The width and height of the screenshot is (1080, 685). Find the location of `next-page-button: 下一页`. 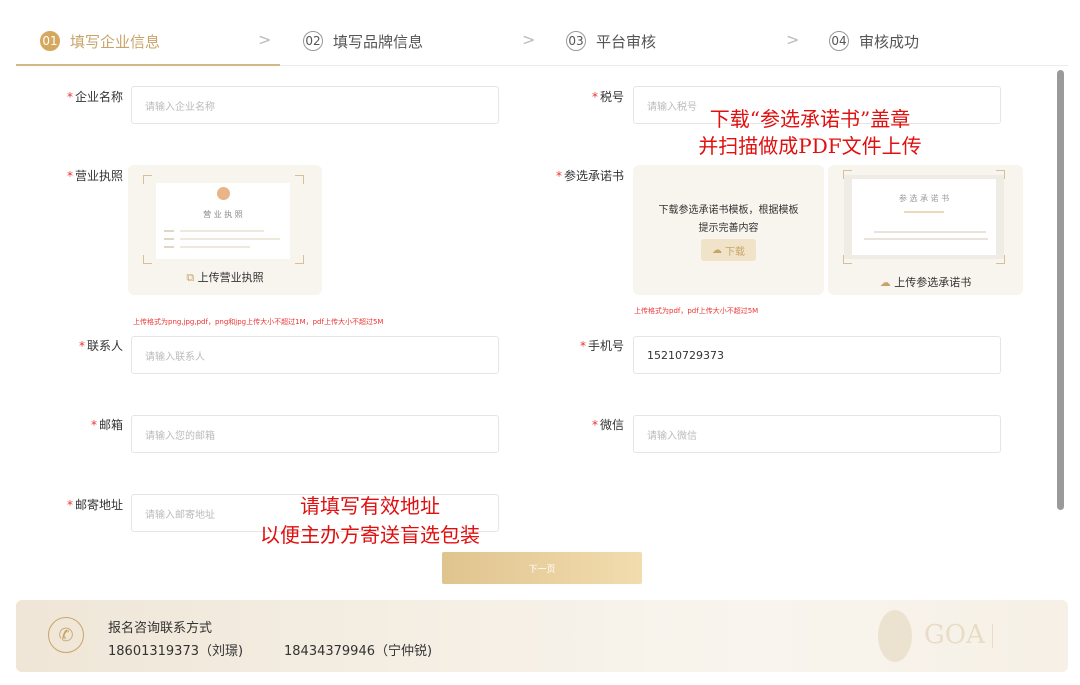

next-page-button: 下一页 is located at coordinates (542, 568).